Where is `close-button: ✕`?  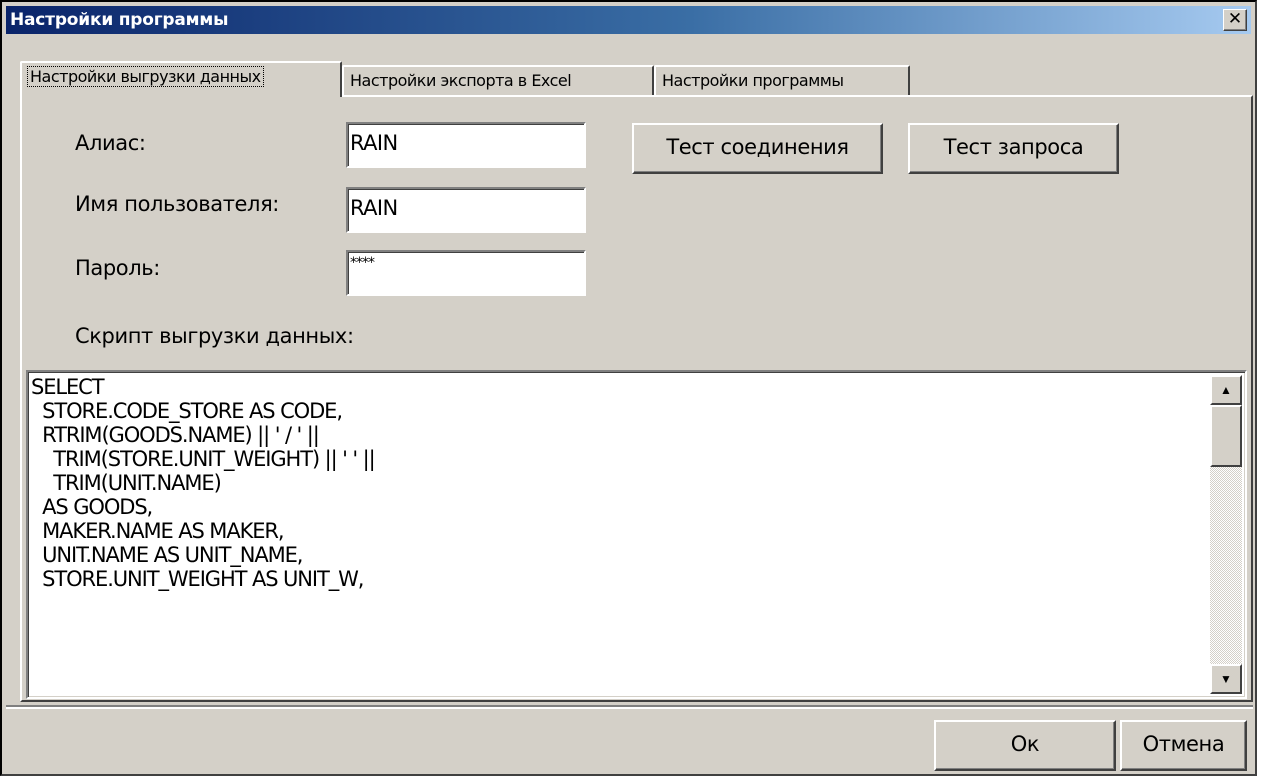 close-button: ✕ is located at coordinates (1235, 20).